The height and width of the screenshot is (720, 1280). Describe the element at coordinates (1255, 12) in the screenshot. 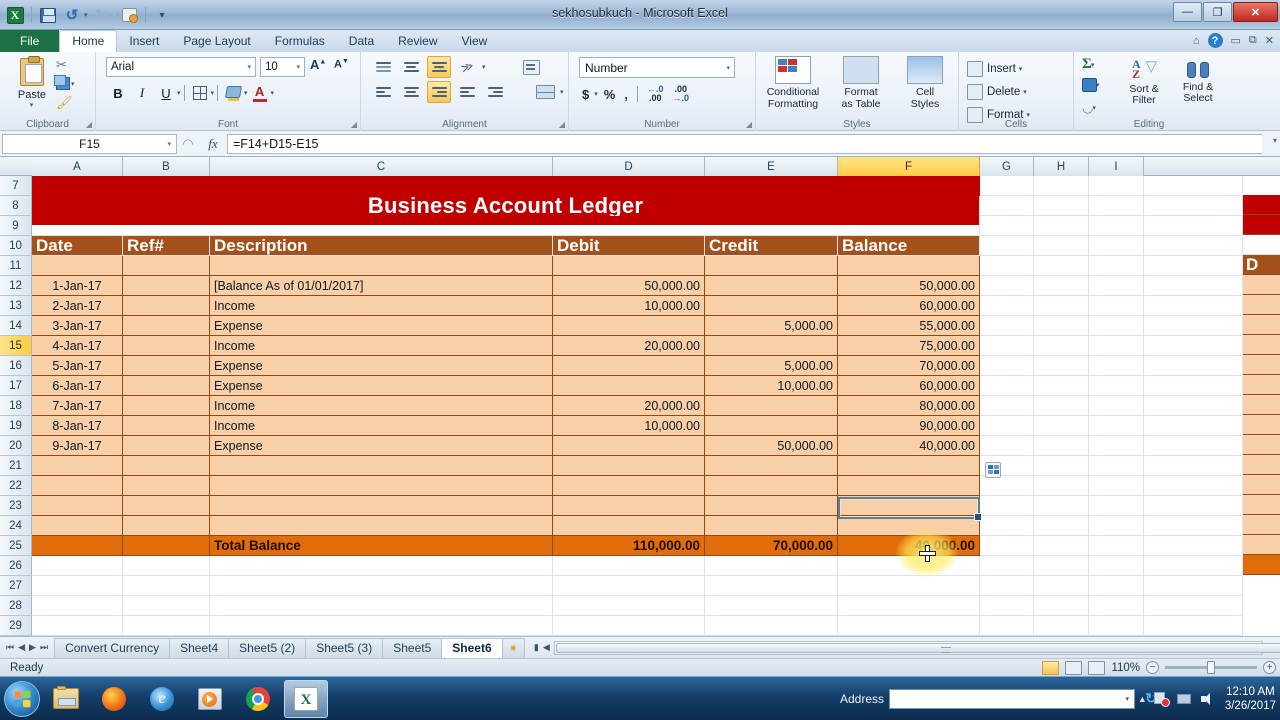

I see `close-button: ✕` at that location.